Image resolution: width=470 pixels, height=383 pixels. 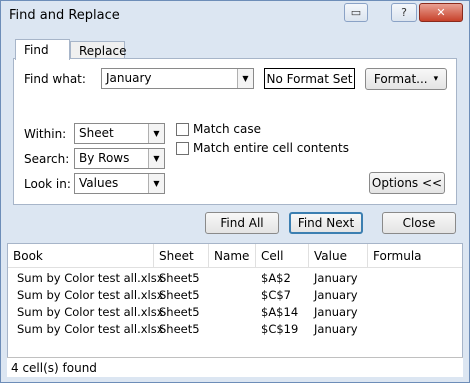 I want to click on match-case-label: Match case, so click(x=227, y=129).